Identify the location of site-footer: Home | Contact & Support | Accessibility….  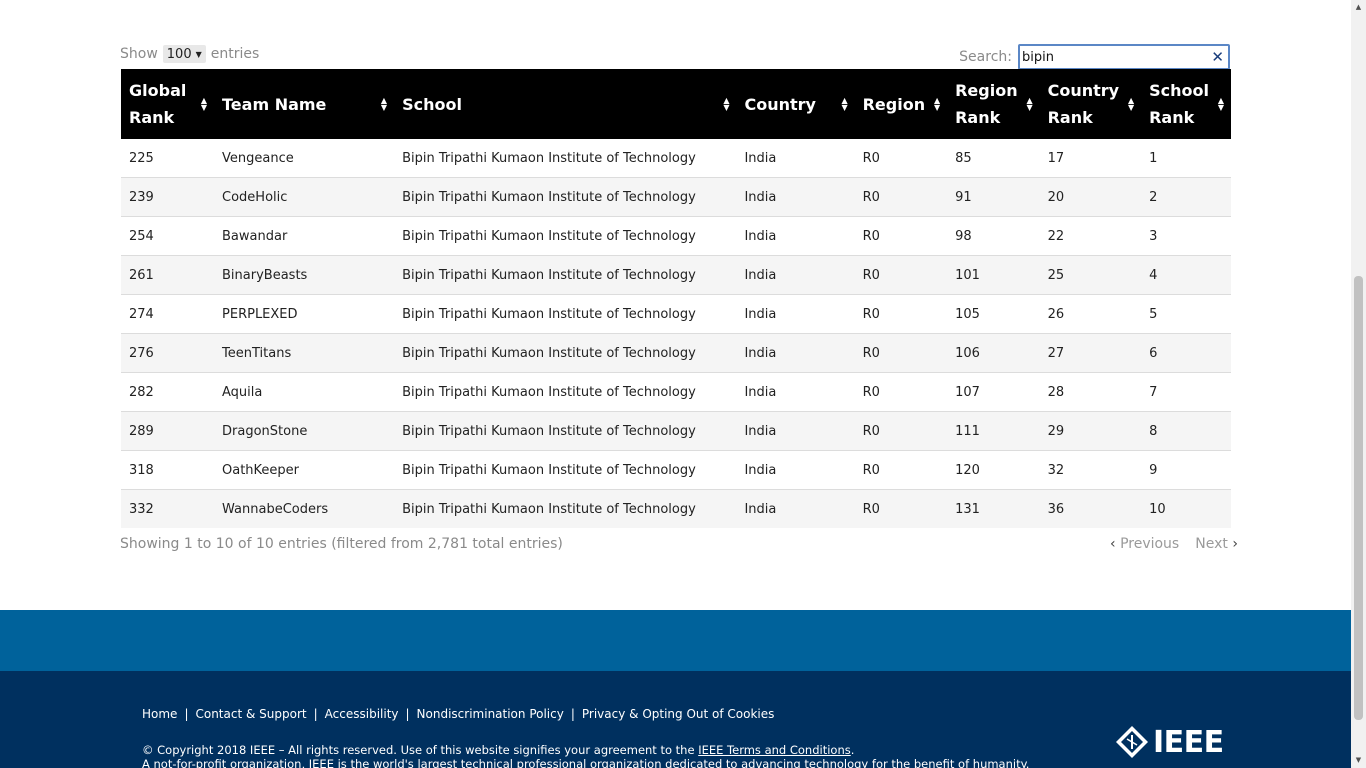
(675, 719).